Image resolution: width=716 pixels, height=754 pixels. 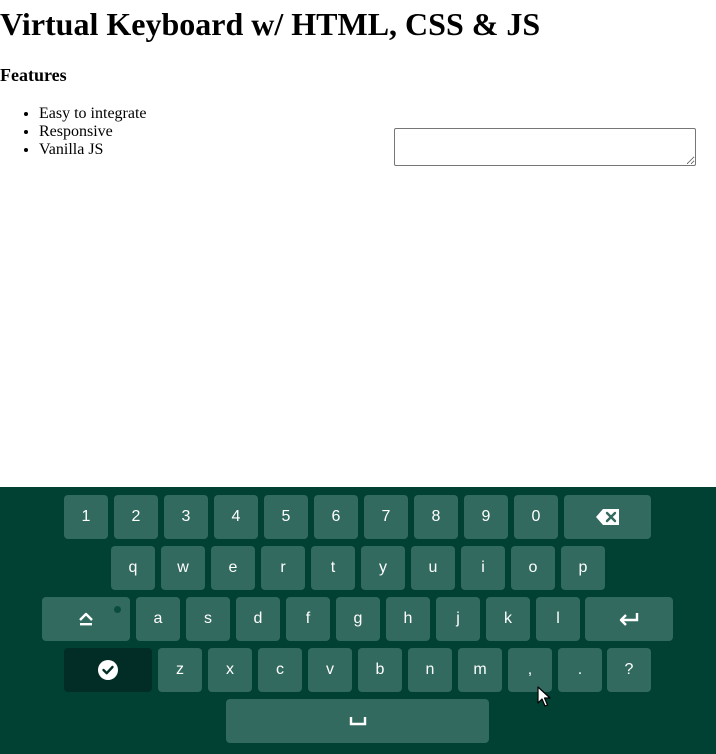 I want to click on keyboard-row-numbers: 1 2 3 4 5 6 7 8 9 0, so click(x=358, y=517).